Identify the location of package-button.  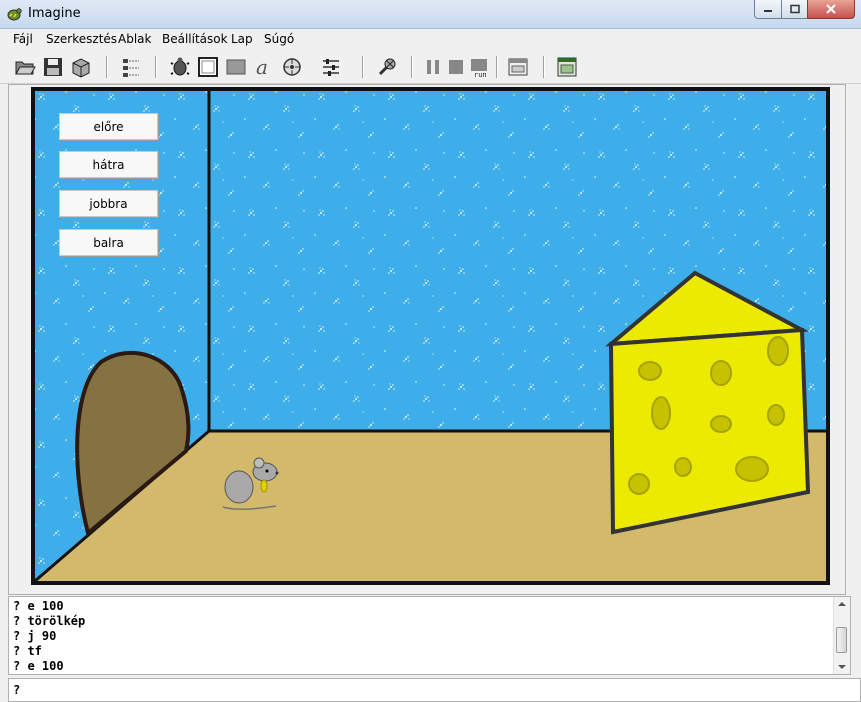
(81, 67).